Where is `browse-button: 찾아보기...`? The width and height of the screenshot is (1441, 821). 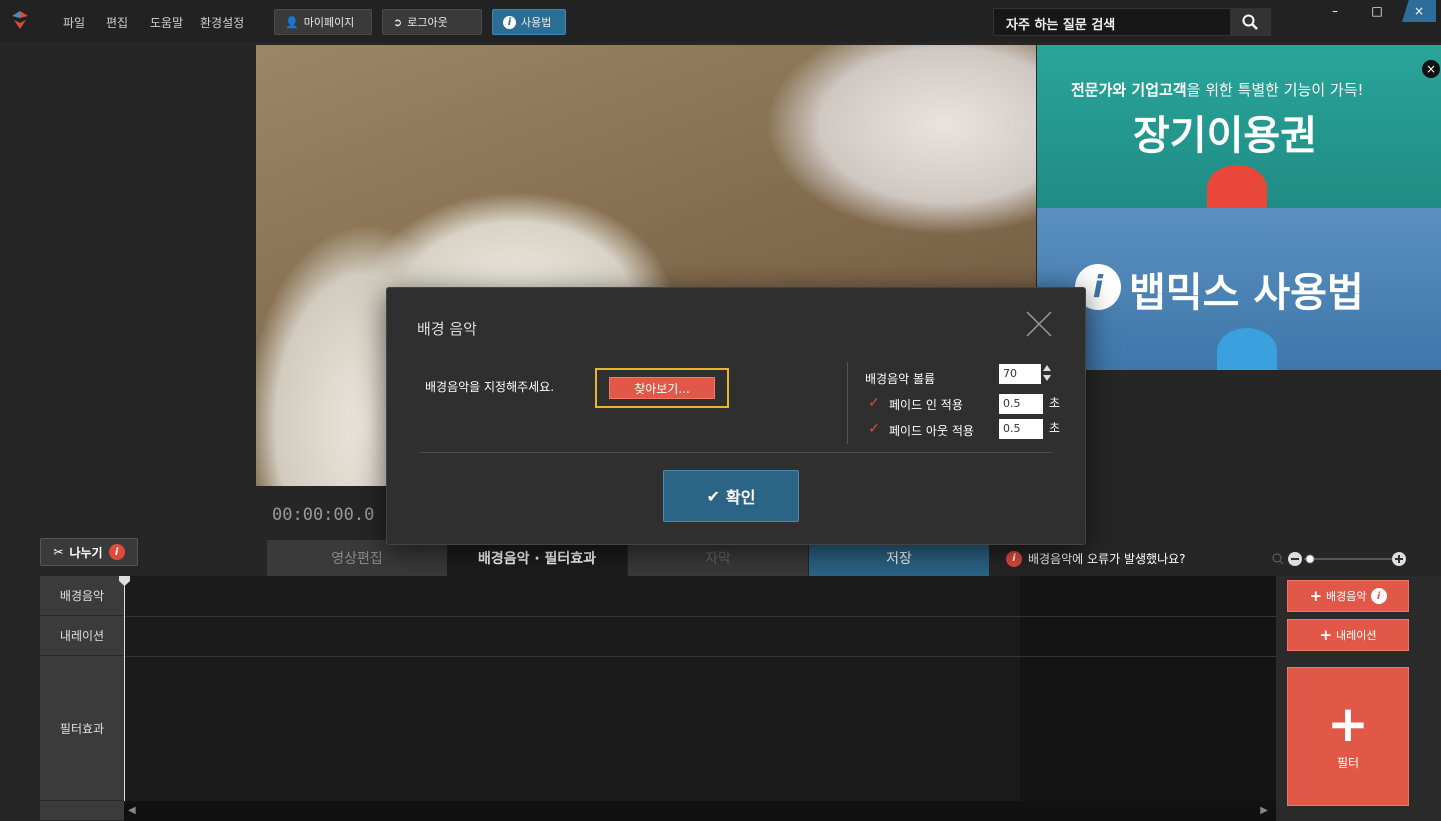
browse-button: 찾아보기... is located at coordinates (662, 388).